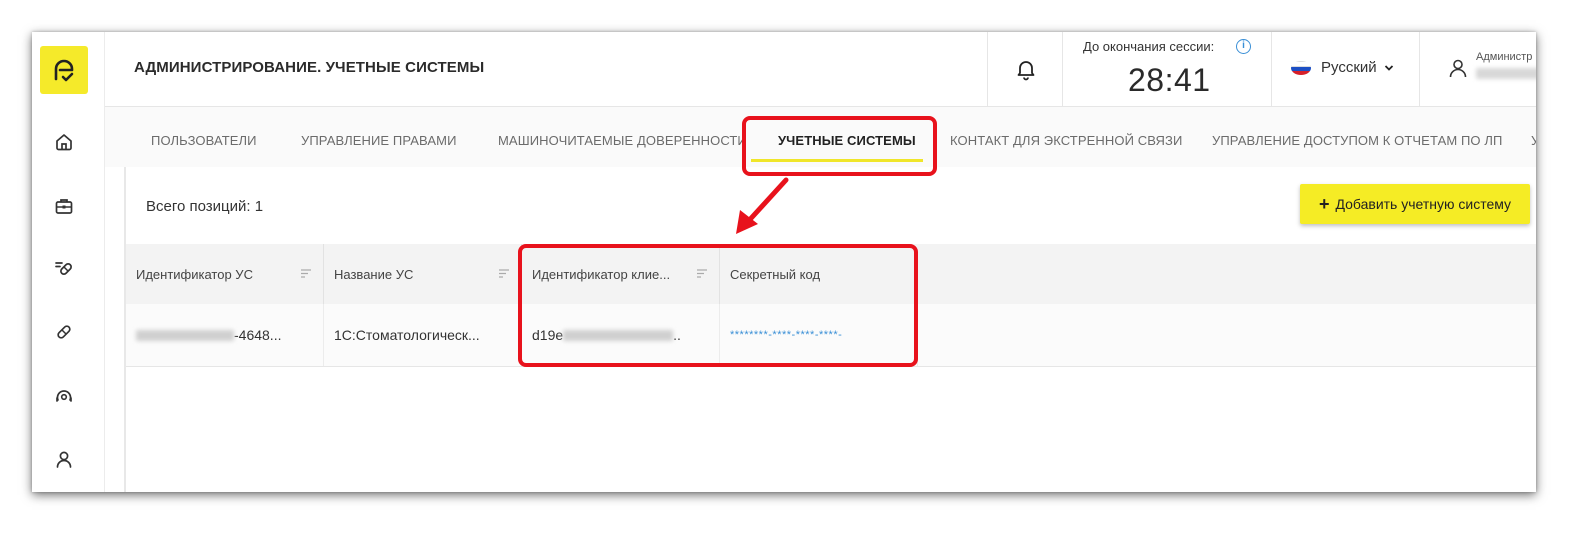 This screenshot has width=1580, height=546. Describe the element at coordinates (1458, 68) in the screenshot. I see `user-avatar-icon` at that location.